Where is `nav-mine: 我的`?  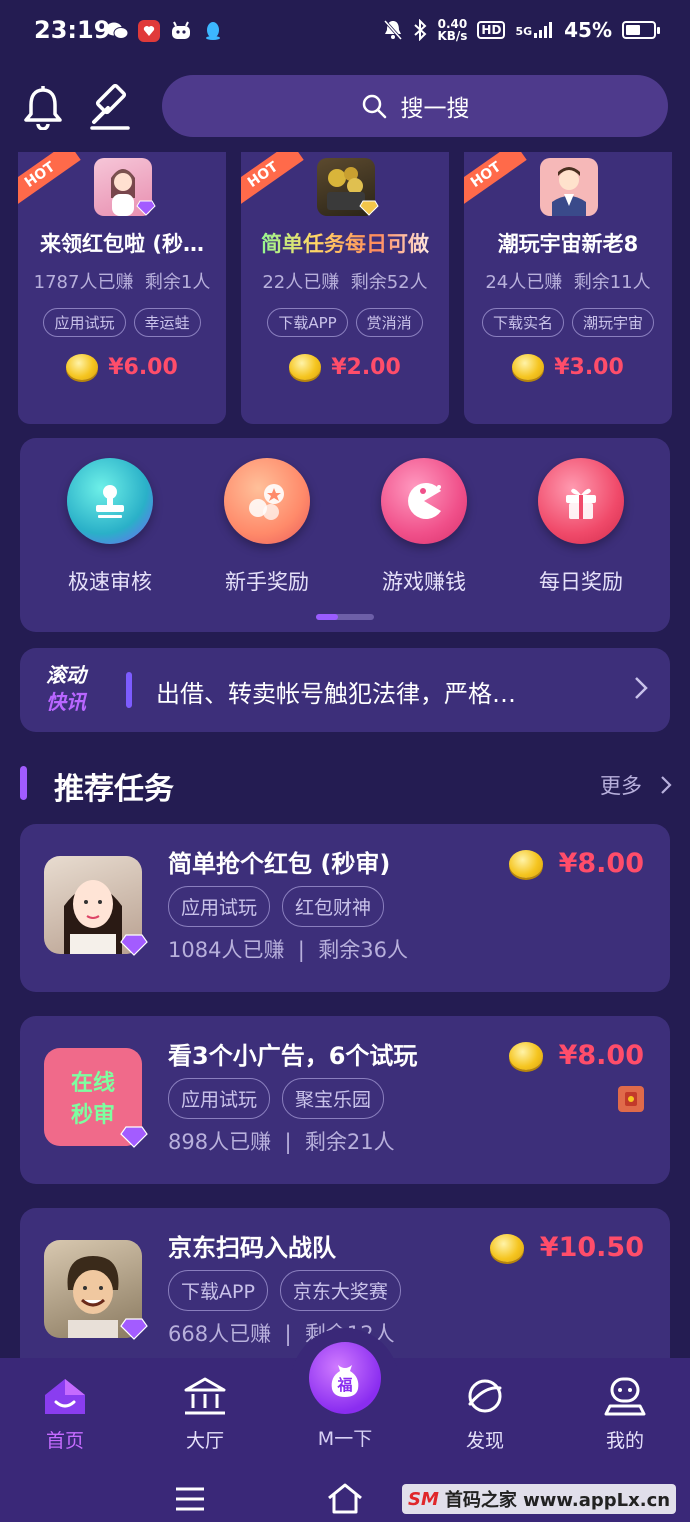
nav-mine: 我的 is located at coordinates (625, 1414).